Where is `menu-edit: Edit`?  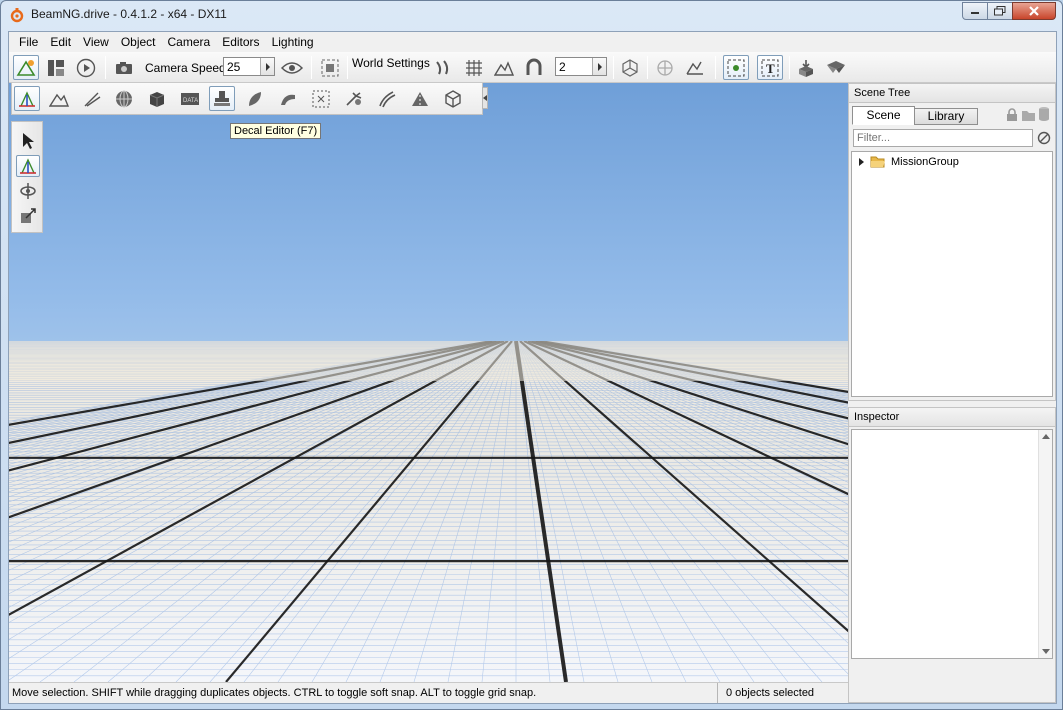
menu-edit: Edit is located at coordinates (60, 42).